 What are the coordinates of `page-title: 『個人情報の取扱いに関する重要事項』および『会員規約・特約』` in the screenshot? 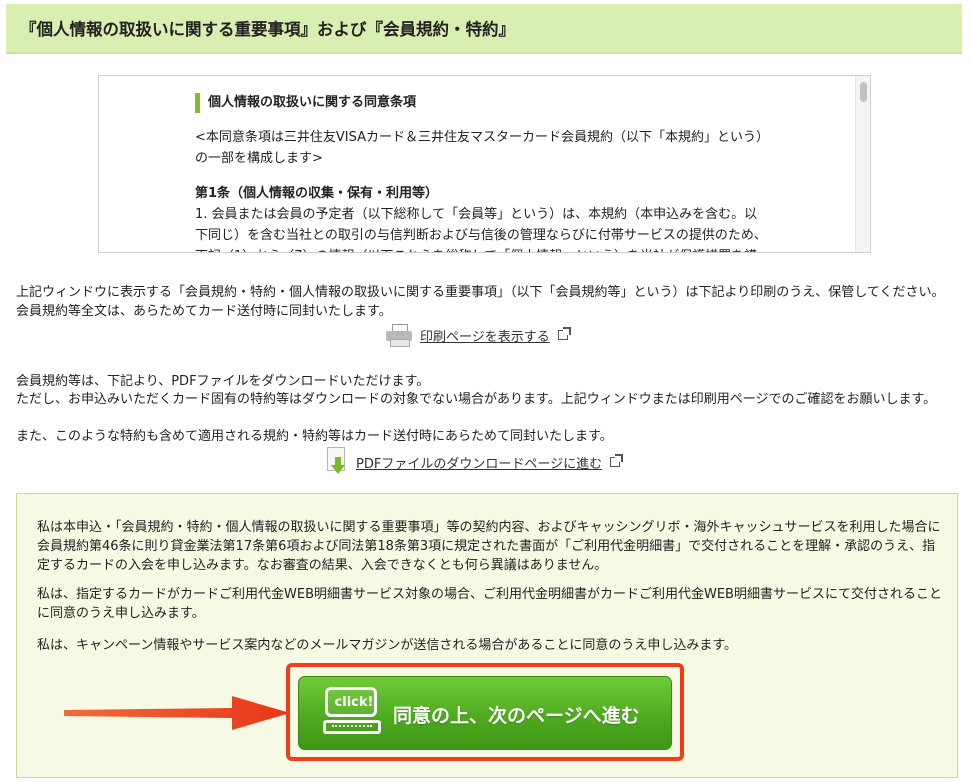 It's located at (267, 29).